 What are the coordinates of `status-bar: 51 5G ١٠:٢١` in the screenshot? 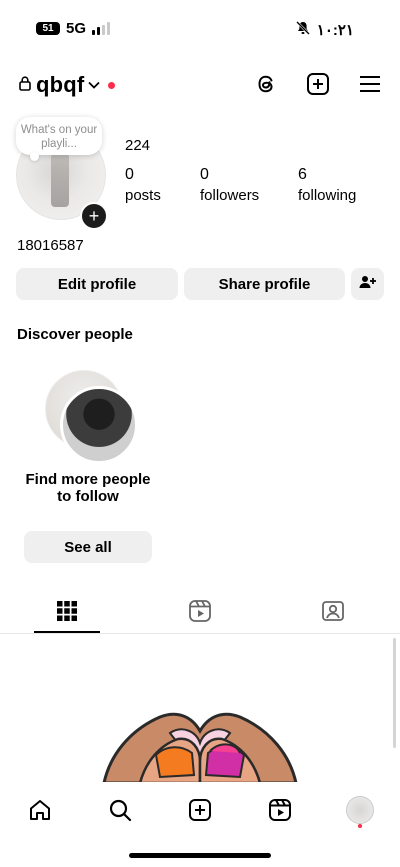 It's located at (200, 30).